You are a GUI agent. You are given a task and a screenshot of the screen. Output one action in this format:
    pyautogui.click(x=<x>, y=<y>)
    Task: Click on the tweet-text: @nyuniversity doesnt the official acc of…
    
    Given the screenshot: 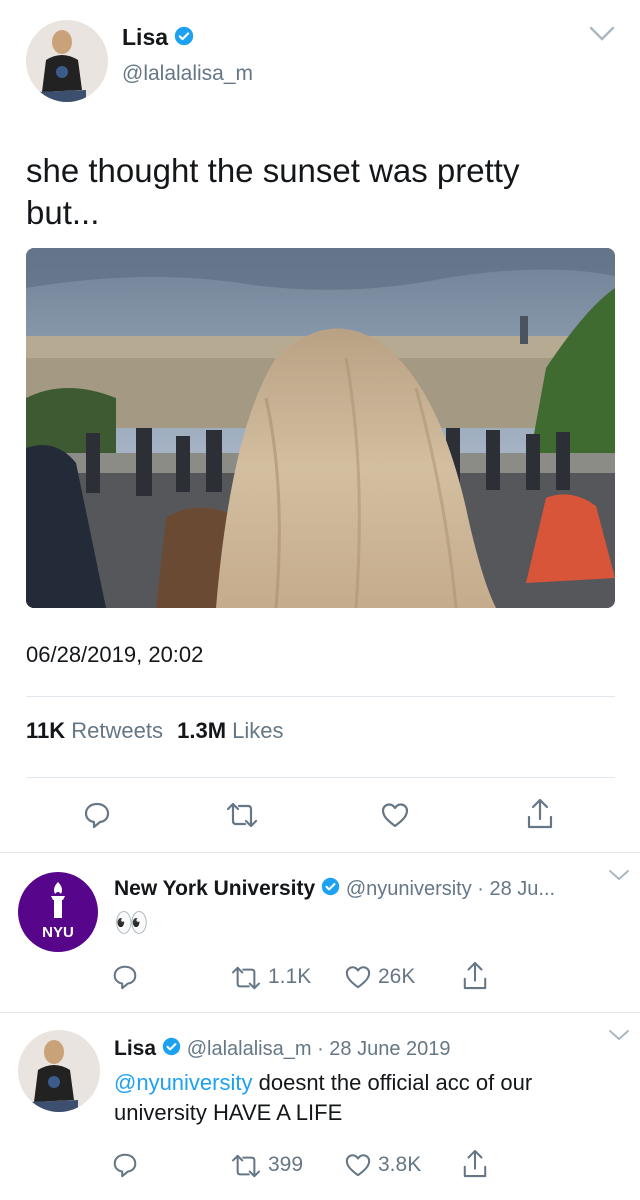 What is the action you would take?
    pyautogui.click(x=323, y=1098)
    